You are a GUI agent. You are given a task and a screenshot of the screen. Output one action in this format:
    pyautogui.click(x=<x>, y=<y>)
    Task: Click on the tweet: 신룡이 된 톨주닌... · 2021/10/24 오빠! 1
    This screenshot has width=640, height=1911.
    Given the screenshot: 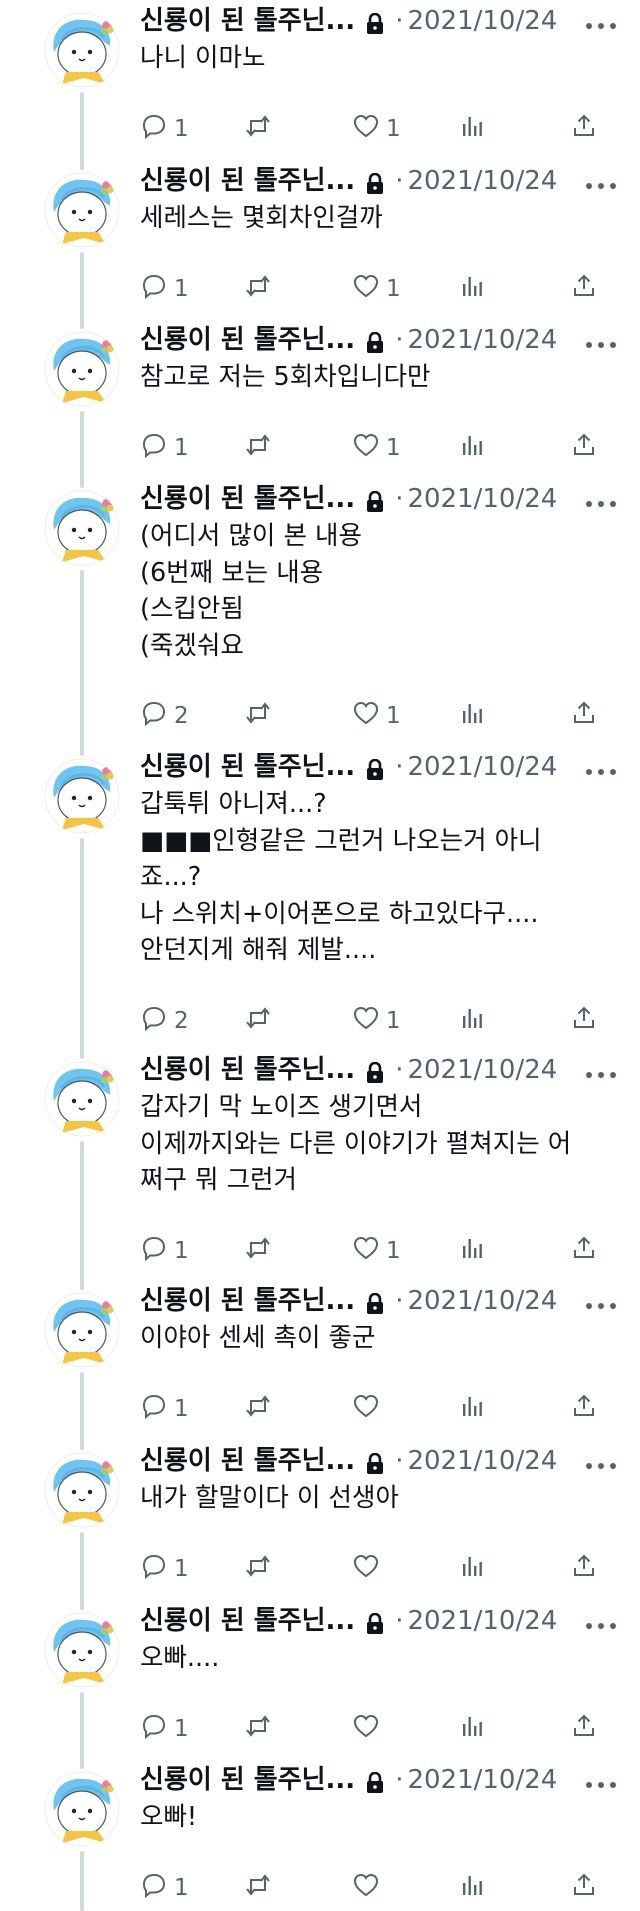 What is the action you would take?
    pyautogui.click(x=320, y=1835)
    